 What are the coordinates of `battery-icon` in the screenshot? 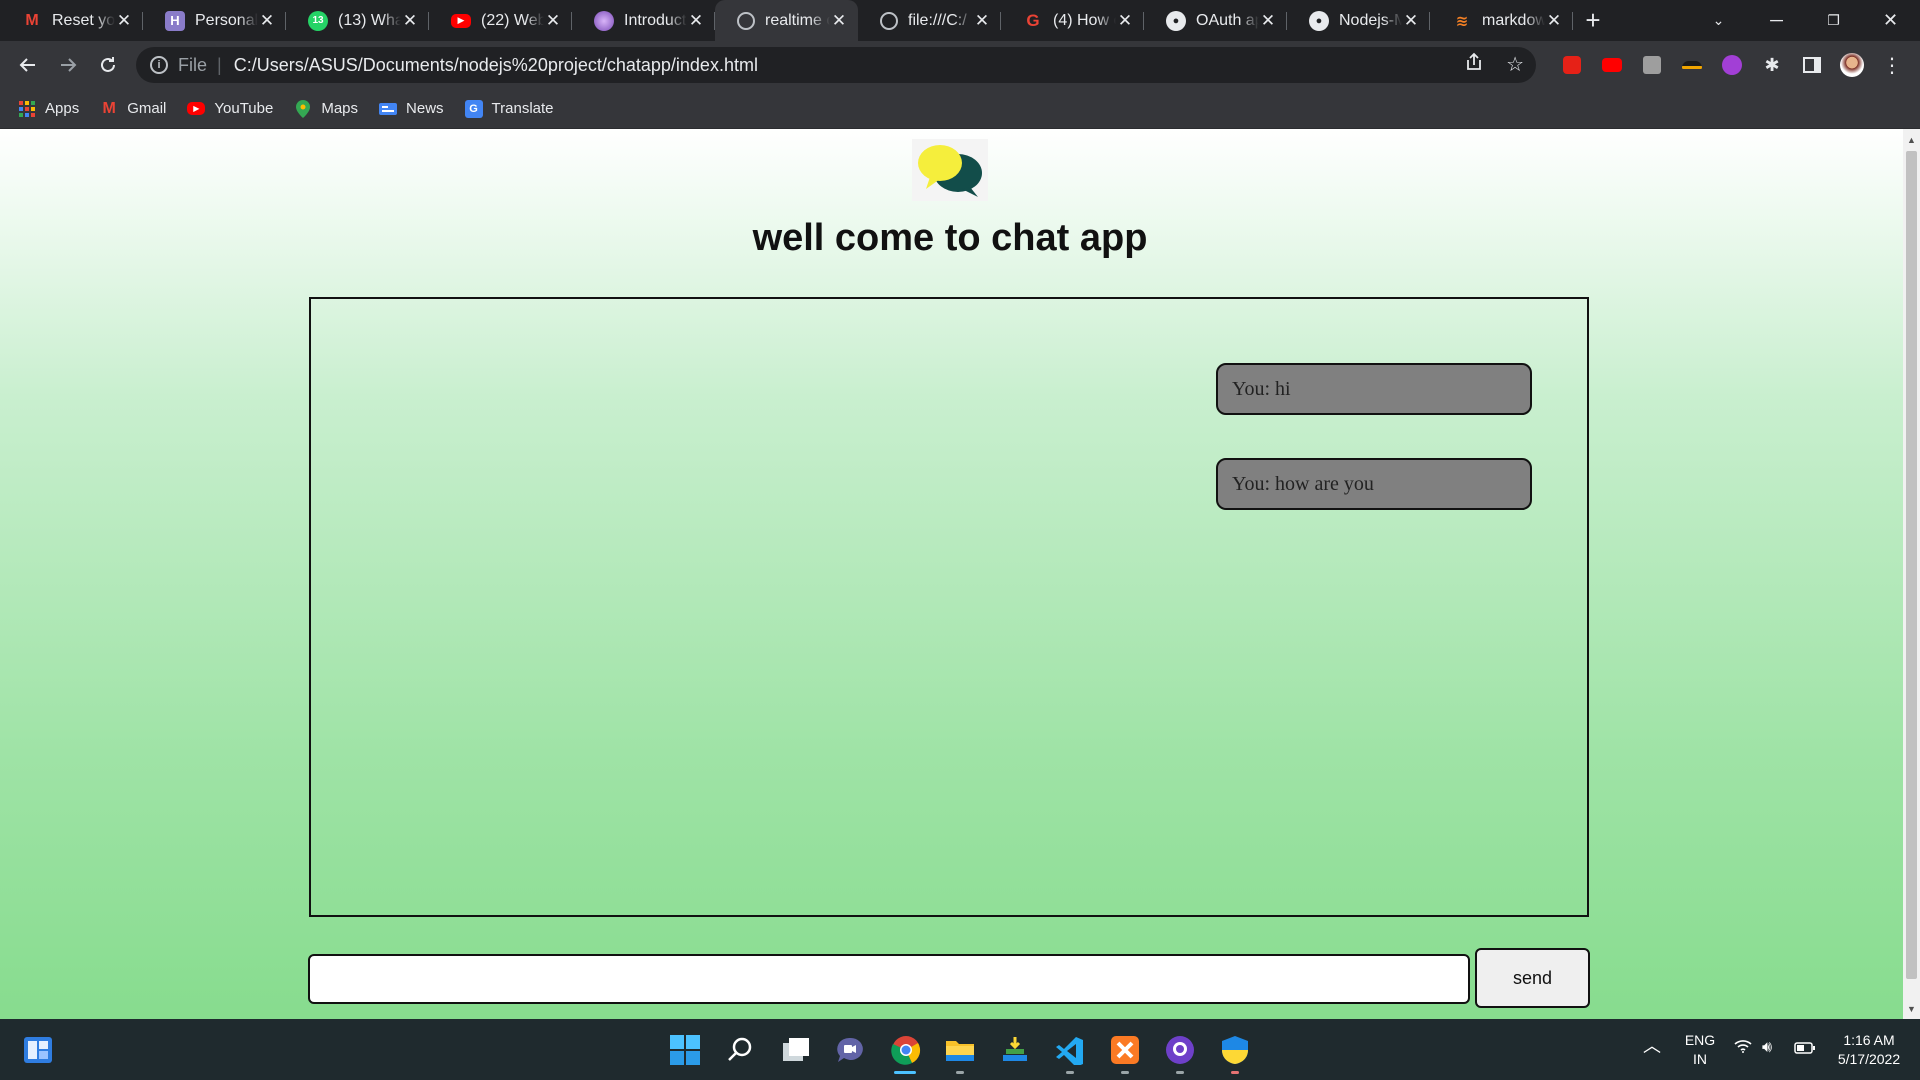 It's located at (1805, 1049).